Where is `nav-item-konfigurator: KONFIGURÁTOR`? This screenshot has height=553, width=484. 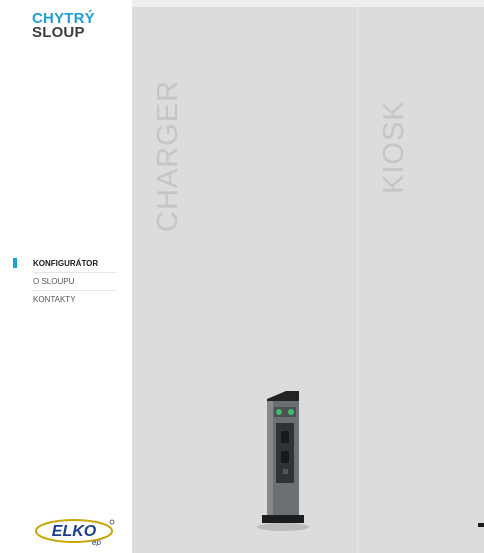 nav-item-konfigurator: KONFIGURÁTOR is located at coordinates (65, 264).